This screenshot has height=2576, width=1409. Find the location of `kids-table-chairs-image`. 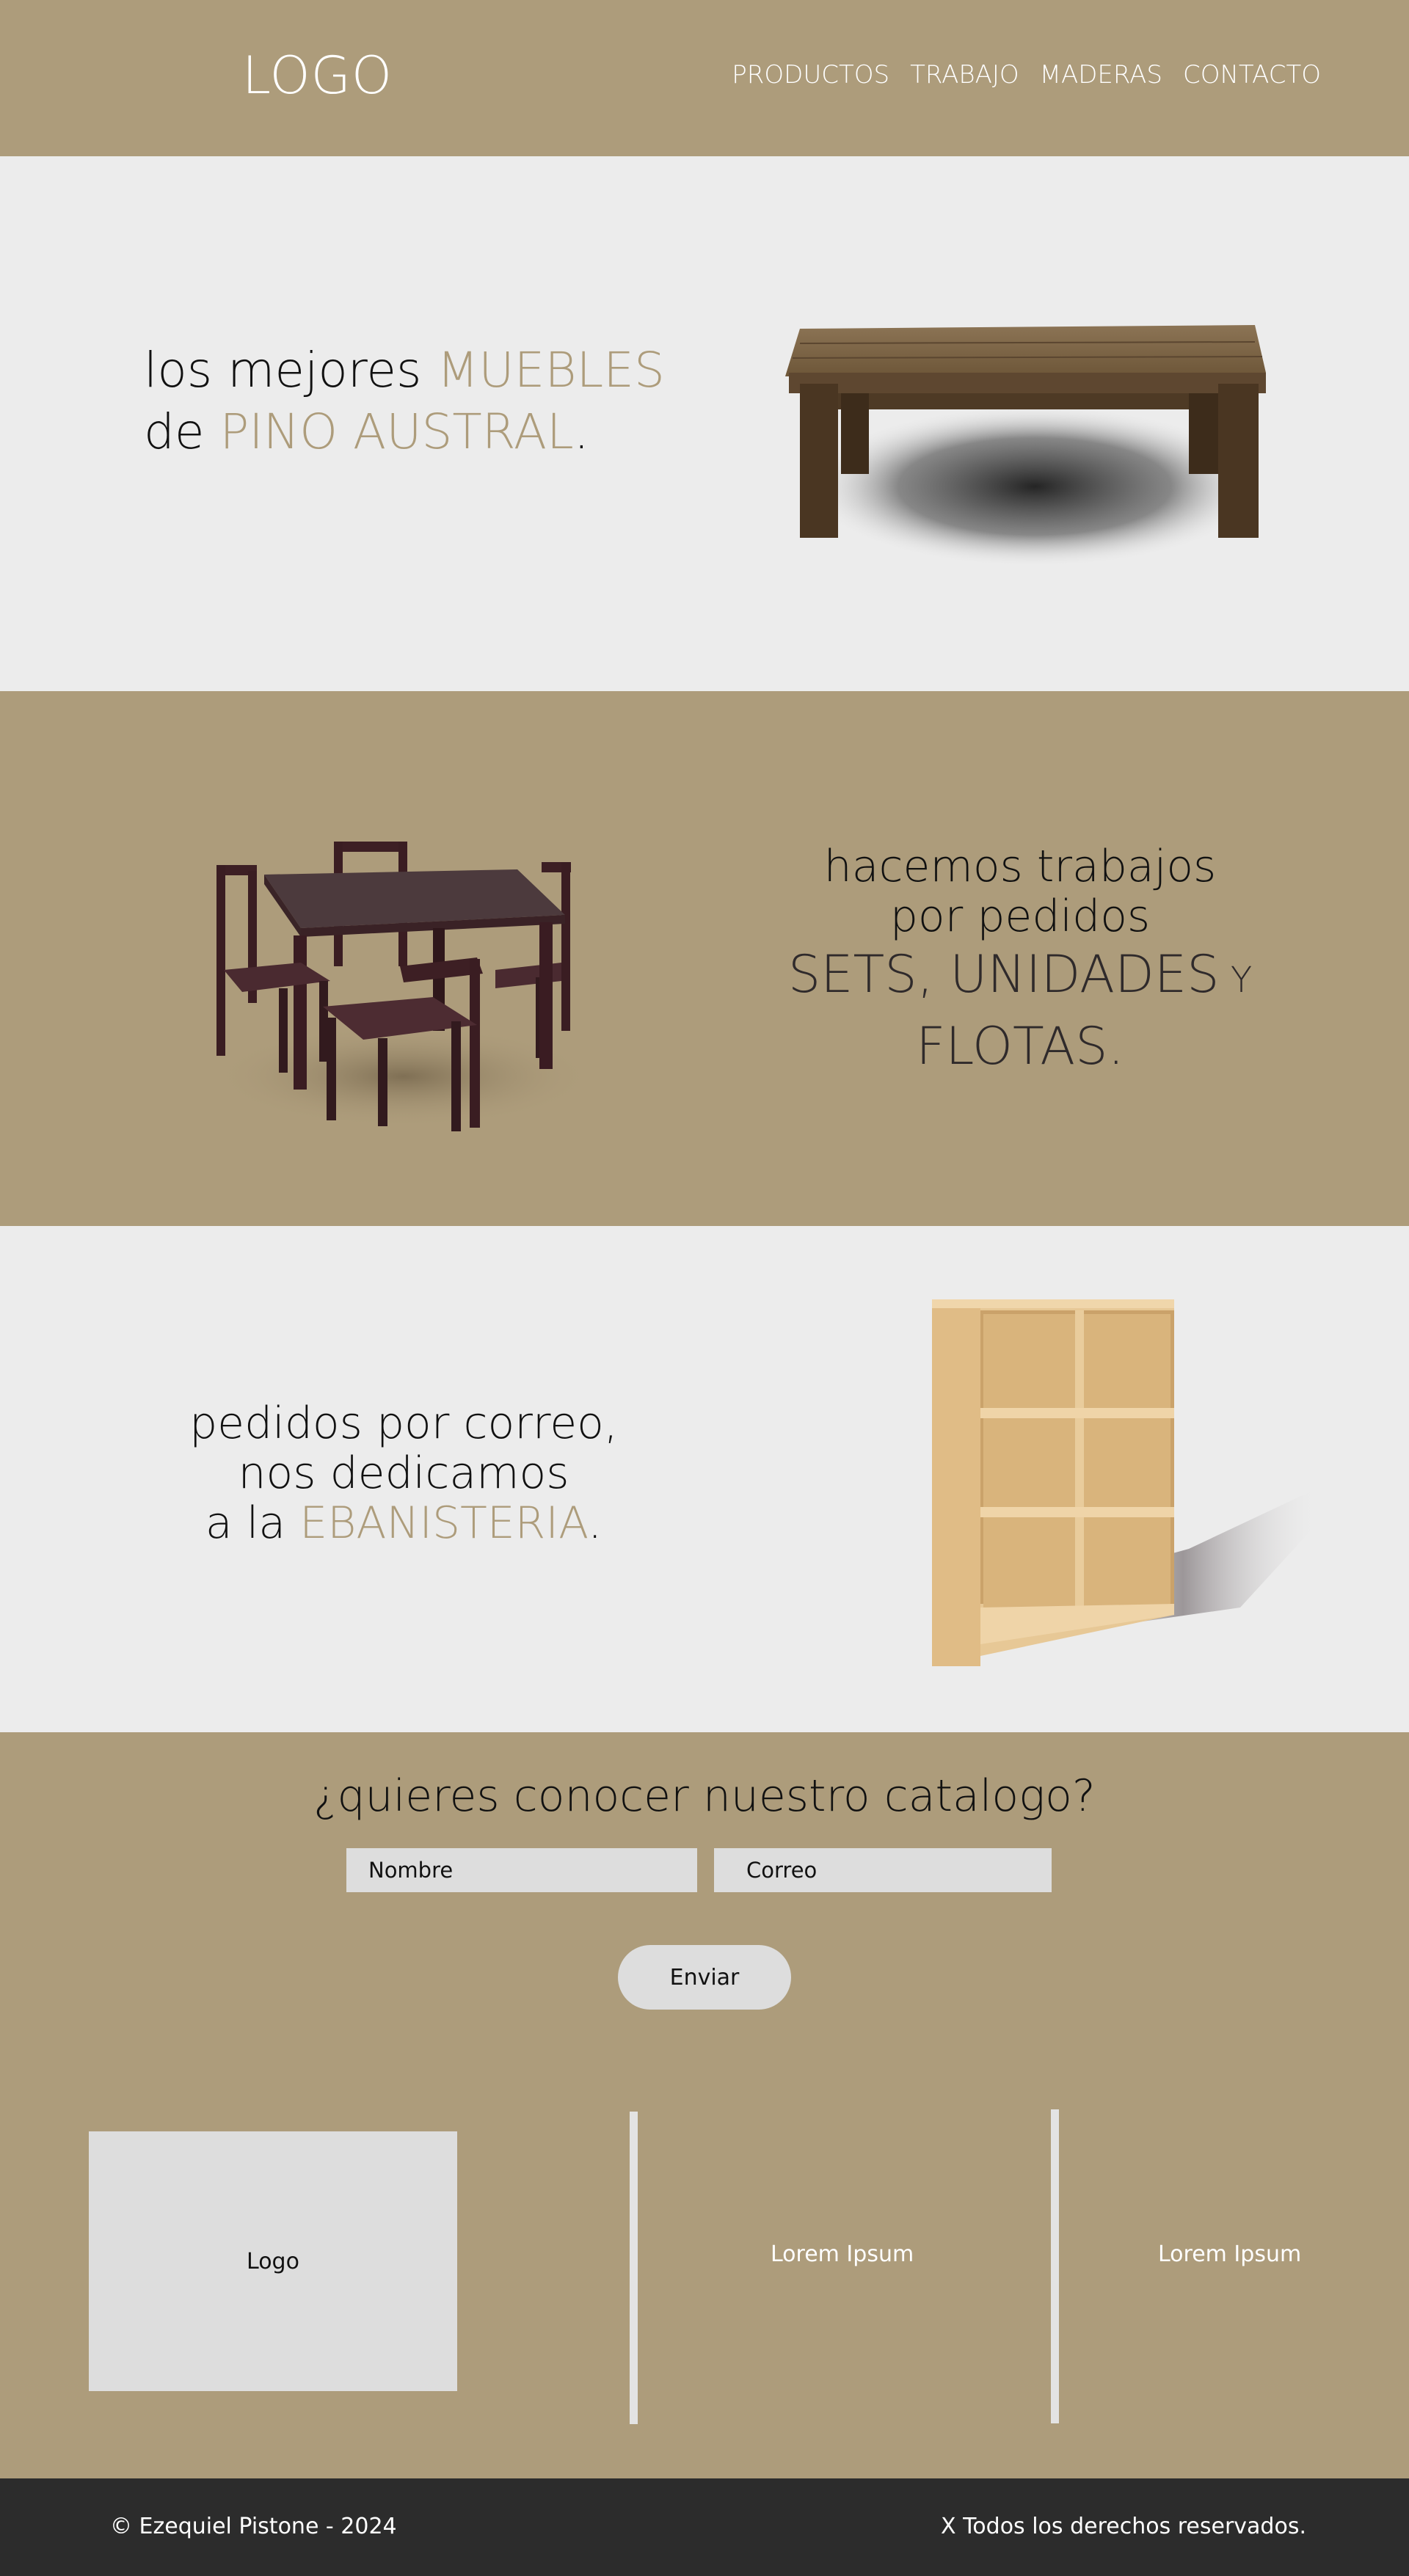

kids-table-chairs-image is located at coordinates (403, 987).